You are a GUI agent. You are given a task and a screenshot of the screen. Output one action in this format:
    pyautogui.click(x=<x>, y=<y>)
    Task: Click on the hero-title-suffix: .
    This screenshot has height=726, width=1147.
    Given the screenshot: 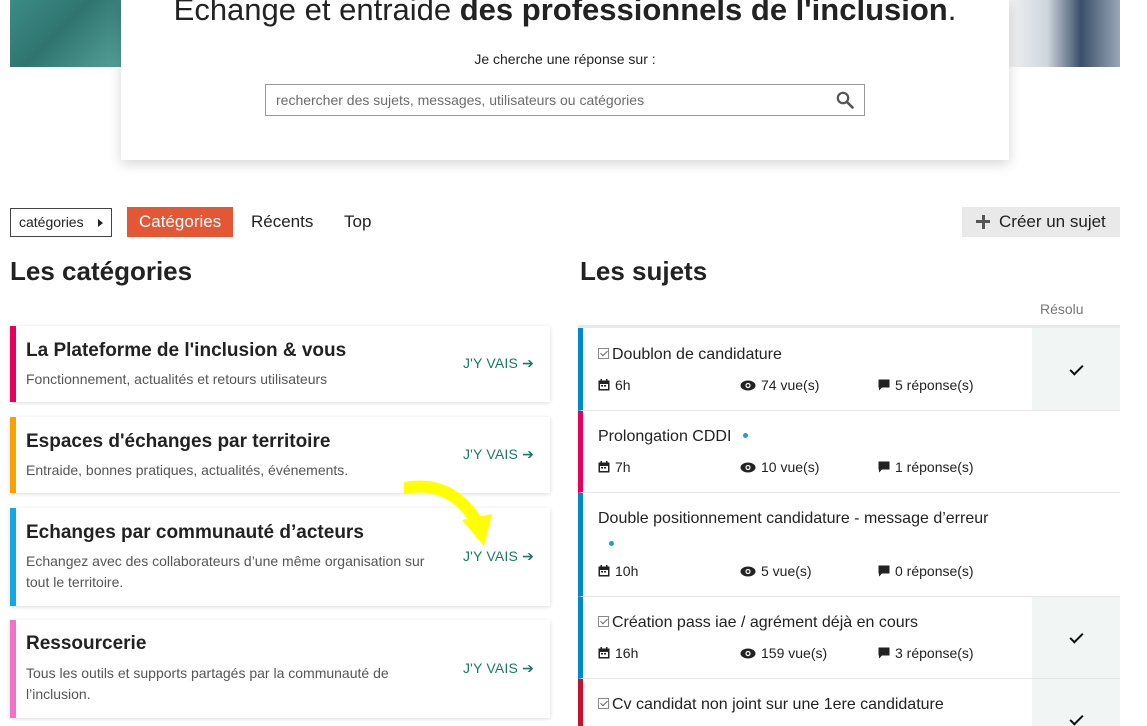 What is the action you would take?
    pyautogui.click(x=952, y=13)
    